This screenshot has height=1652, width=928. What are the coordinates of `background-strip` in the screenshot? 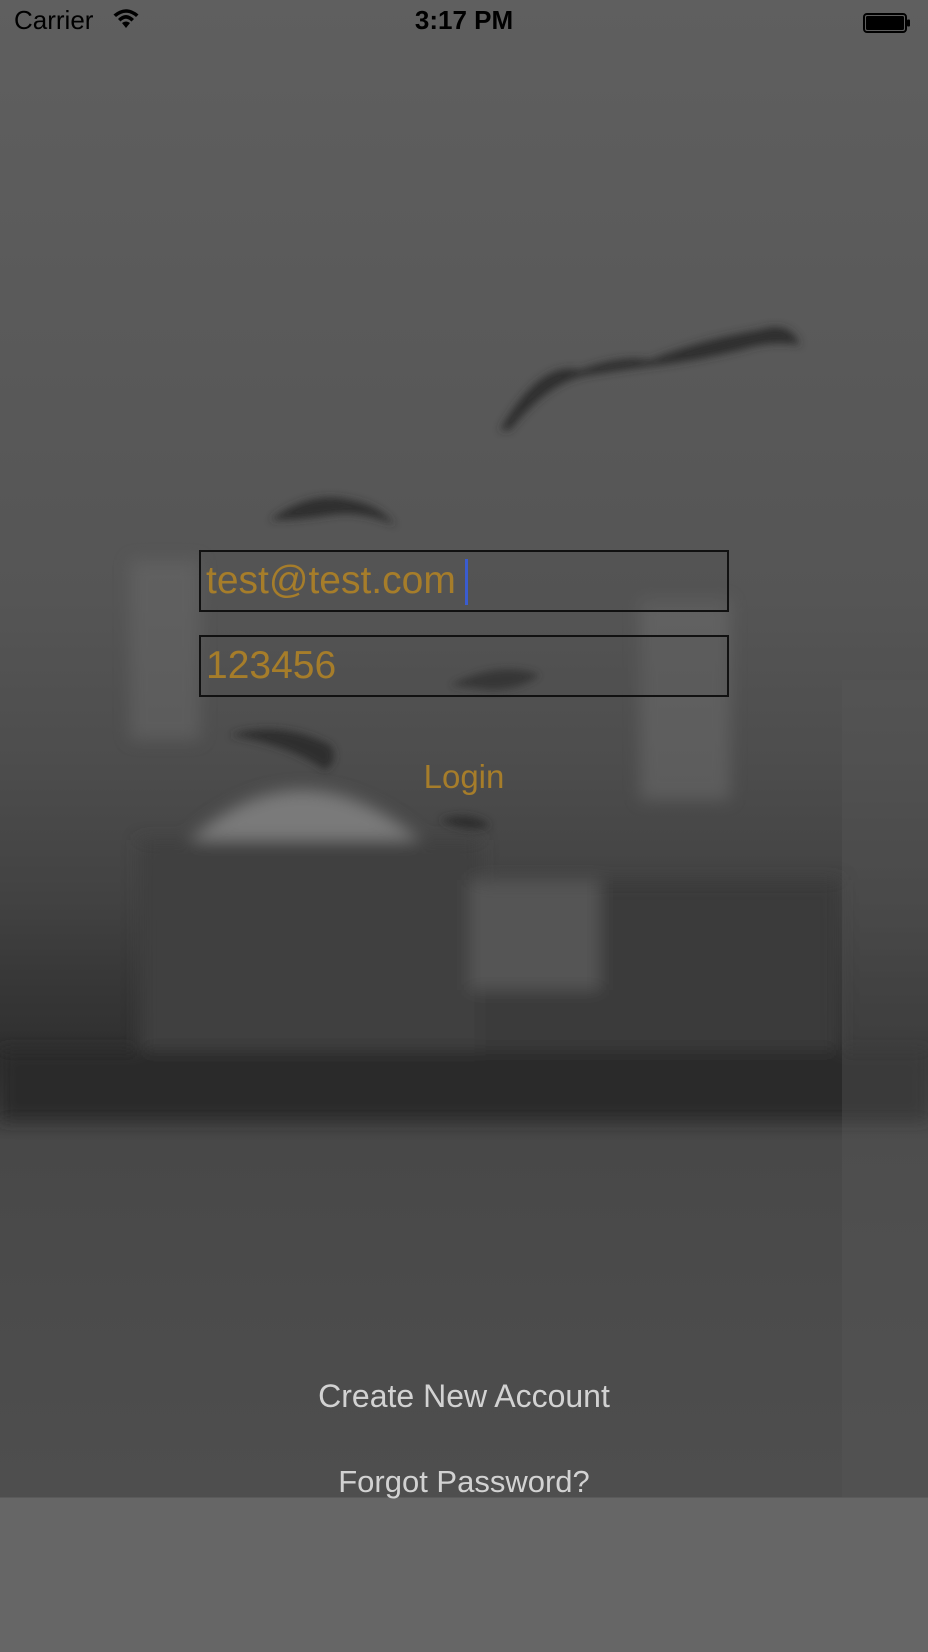 It's located at (885, 1088).